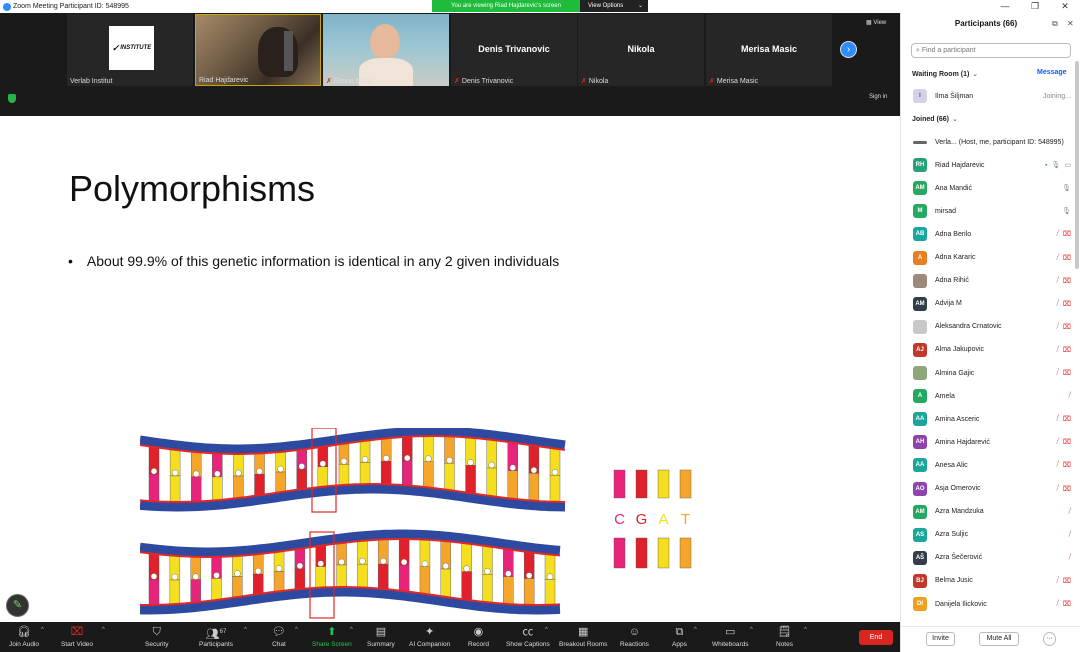 The height and width of the screenshot is (652, 1080). I want to click on start-video-button: ⌧ Start Video, so click(77, 636).